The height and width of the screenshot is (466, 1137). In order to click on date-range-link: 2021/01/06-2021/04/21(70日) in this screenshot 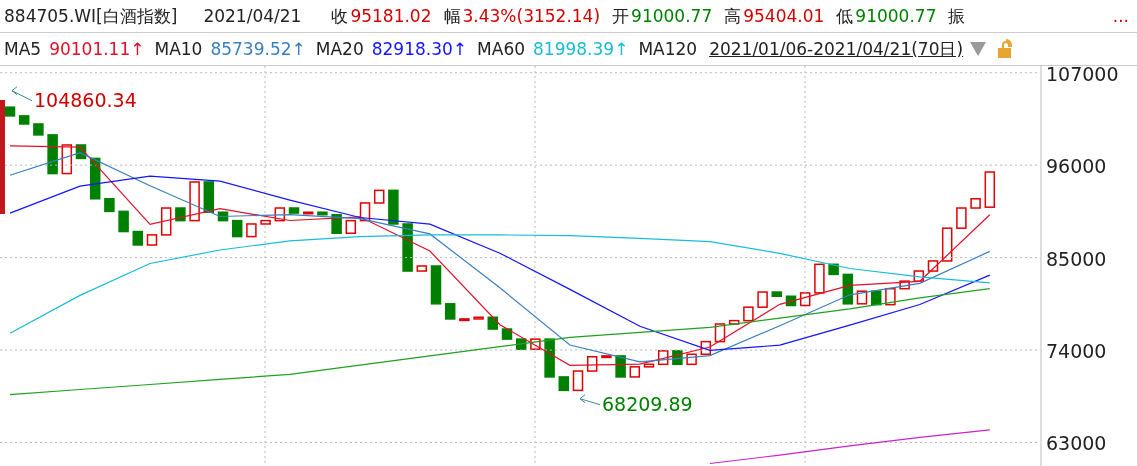, I will do `click(836, 49)`.